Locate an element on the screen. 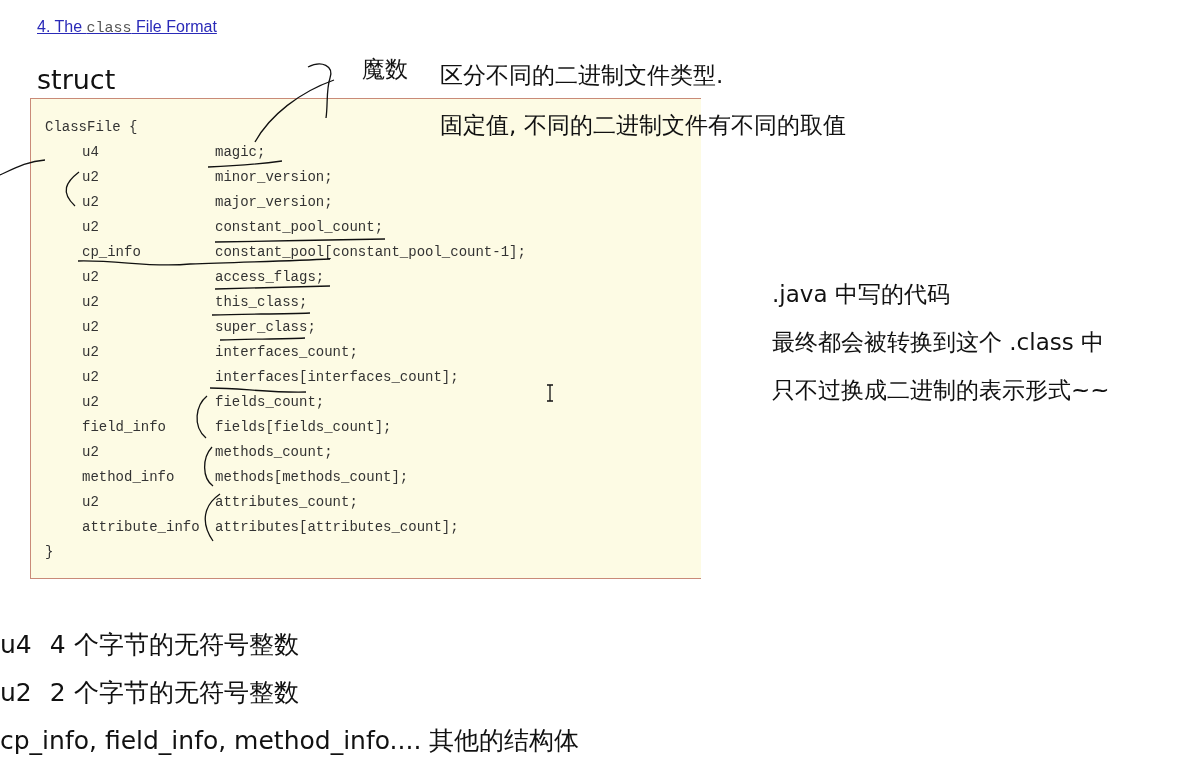 Image resolution: width=1192 pixels, height=778 pixels. legend-text: cp_info, field_info, method_info.... 其他的结构体 is located at coordinates (290, 741).